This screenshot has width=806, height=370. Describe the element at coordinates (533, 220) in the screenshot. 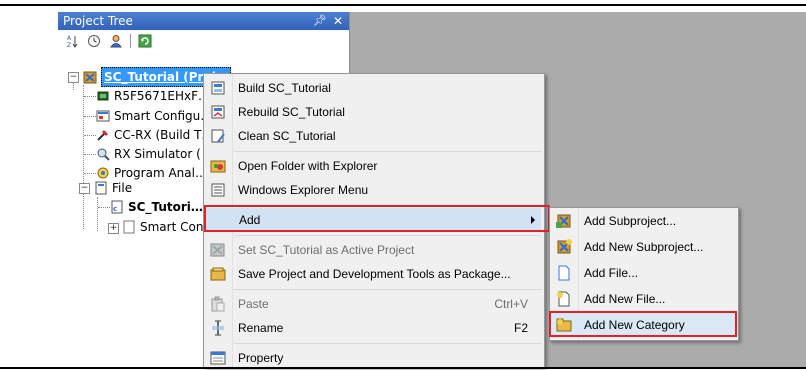

I see `submenu-arrow-icon` at that location.